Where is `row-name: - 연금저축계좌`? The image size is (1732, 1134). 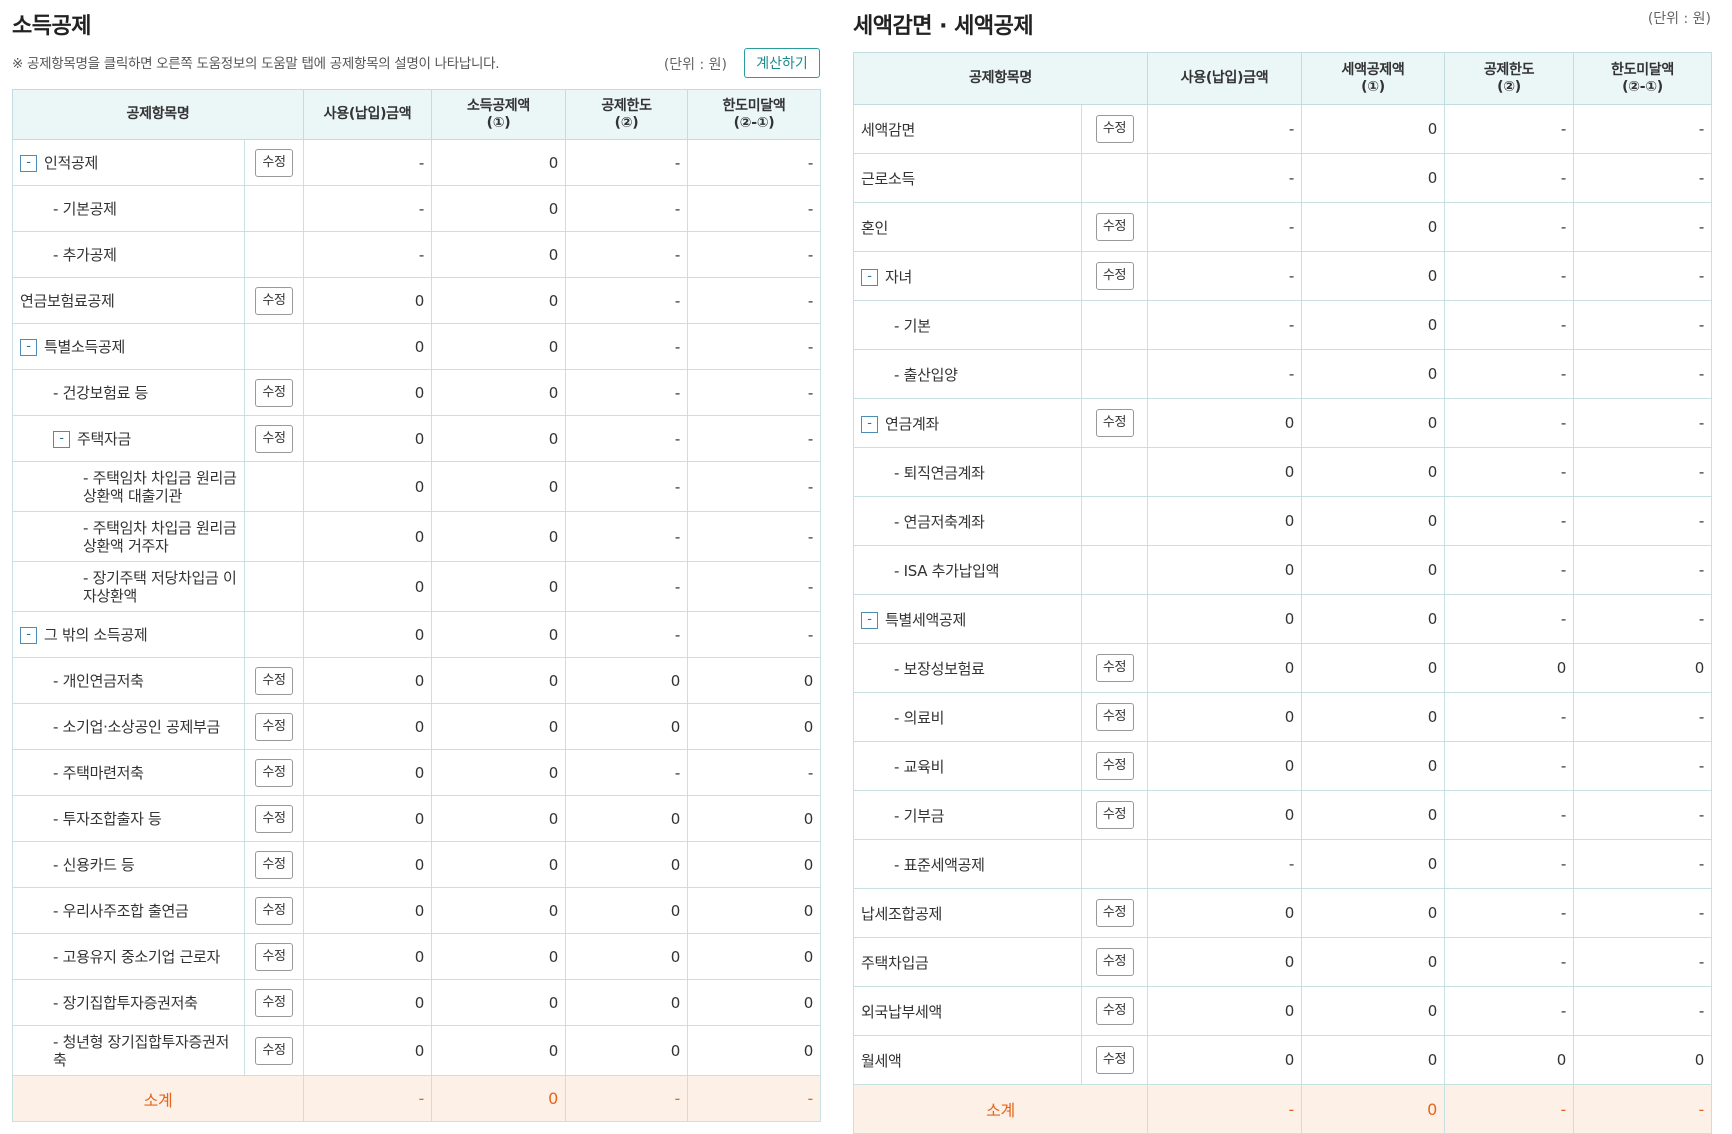 row-name: - 연금저축계좌 is located at coordinates (967, 521).